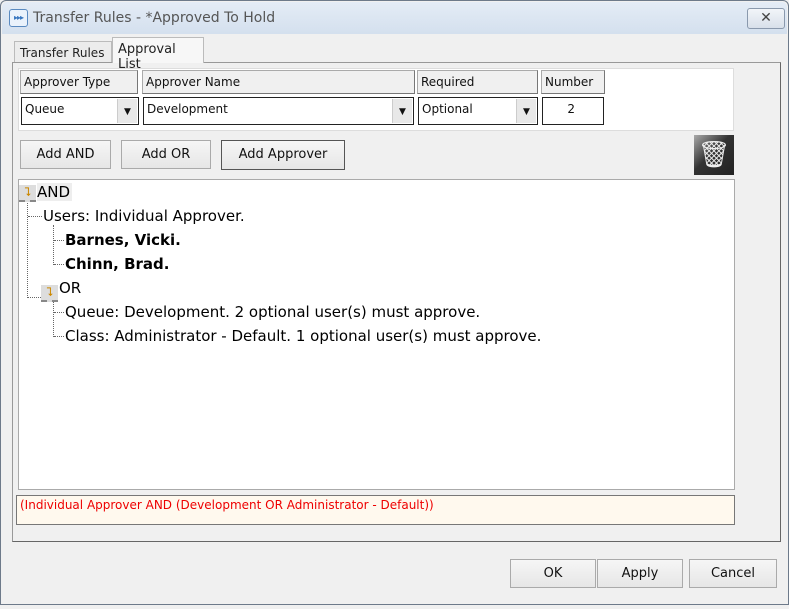 The height and width of the screenshot is (609, 789). What do you see at coordinates (714, 155) in the screenshot?
I see `trash-icon: 🗑` at bounding box center [714, 155].